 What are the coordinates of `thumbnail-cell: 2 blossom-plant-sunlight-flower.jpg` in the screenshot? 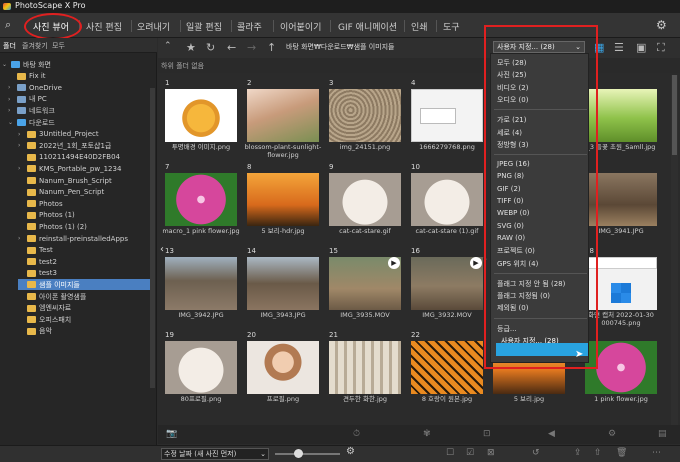 It's located at (283, 120).